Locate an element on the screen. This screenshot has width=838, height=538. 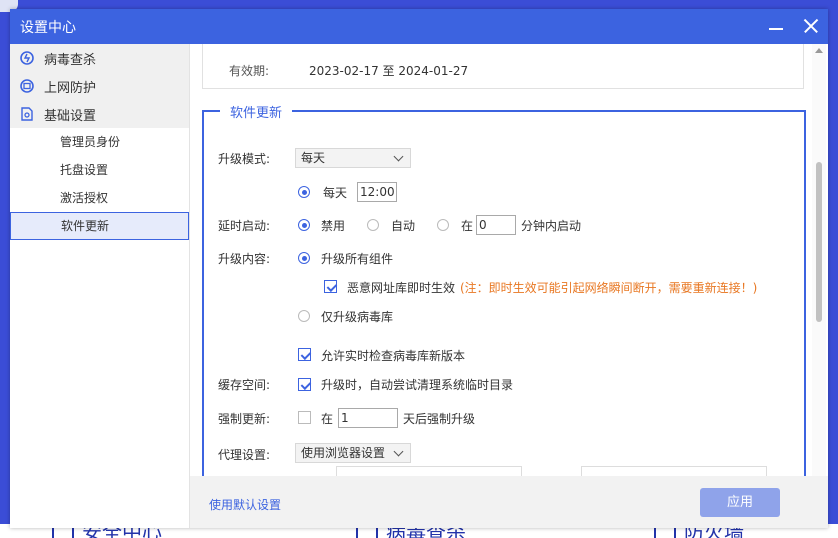
daily-label: 每天 is located at coordinates (335, 193).